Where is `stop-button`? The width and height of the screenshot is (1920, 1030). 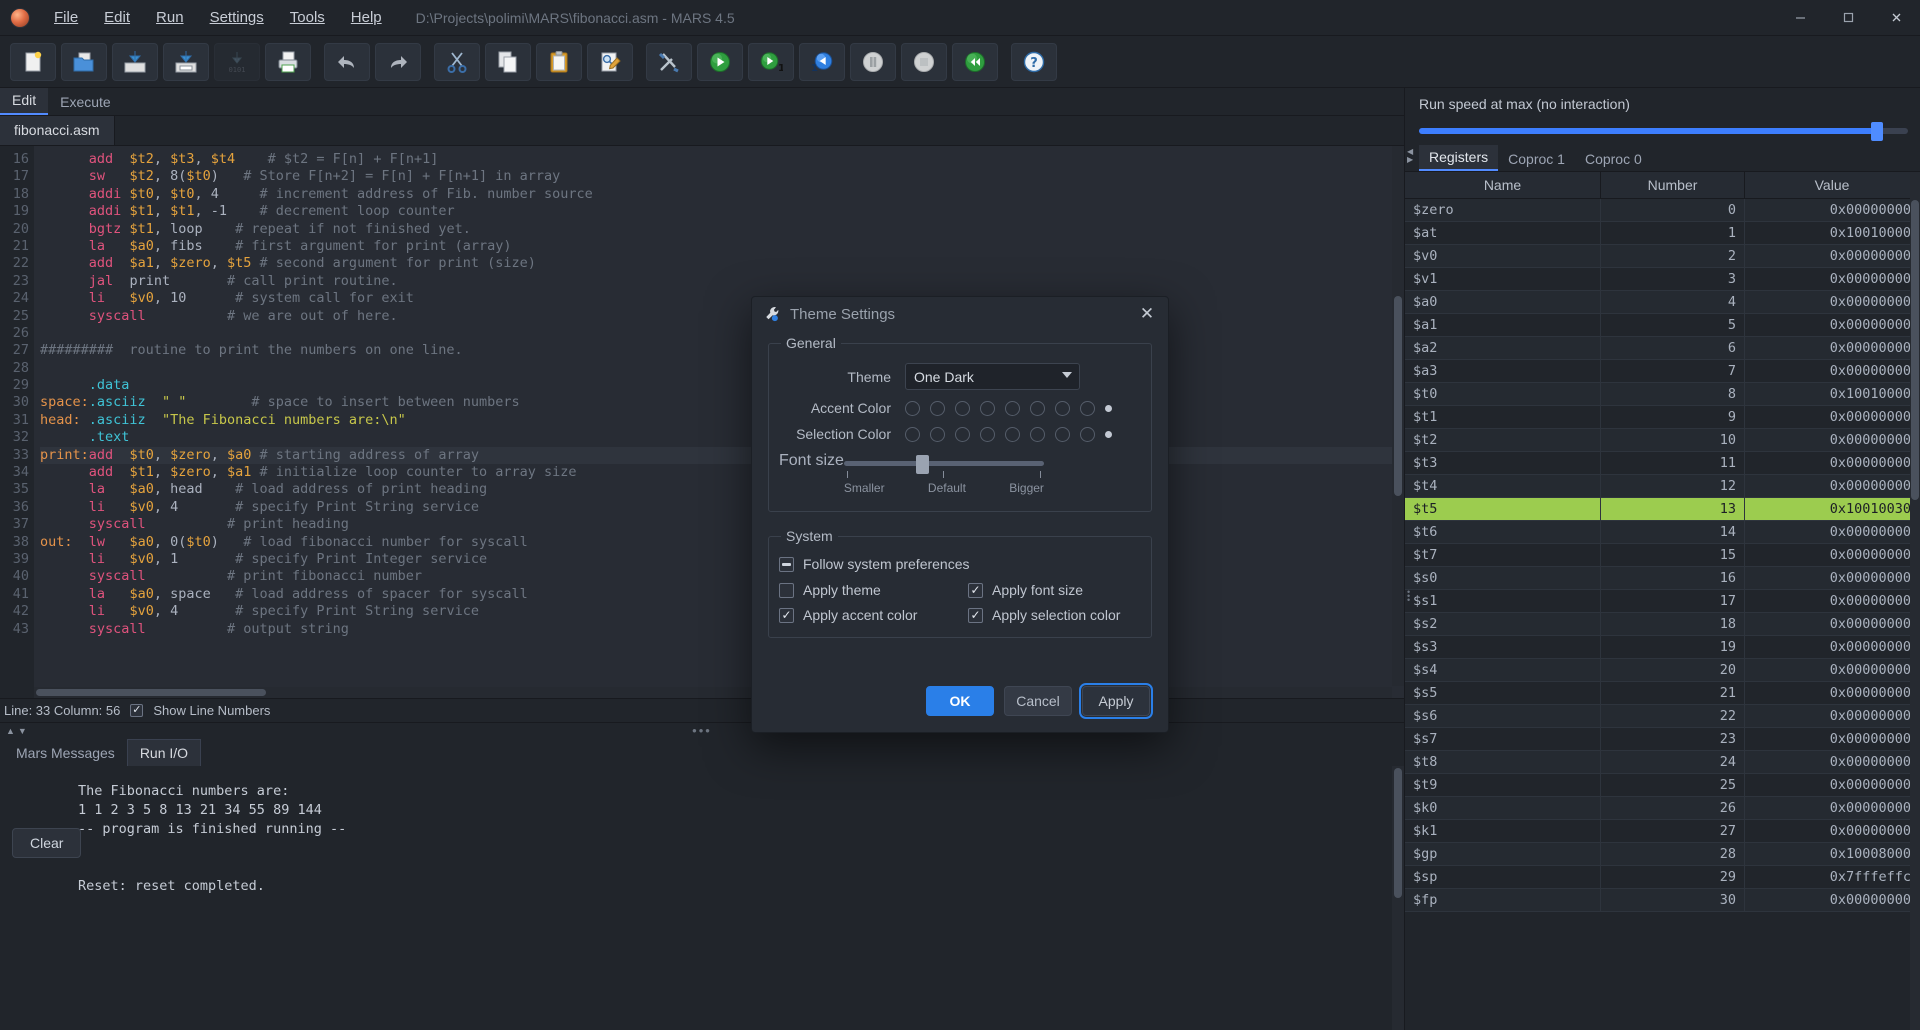
stop-button is located at coordinates (924, 61).